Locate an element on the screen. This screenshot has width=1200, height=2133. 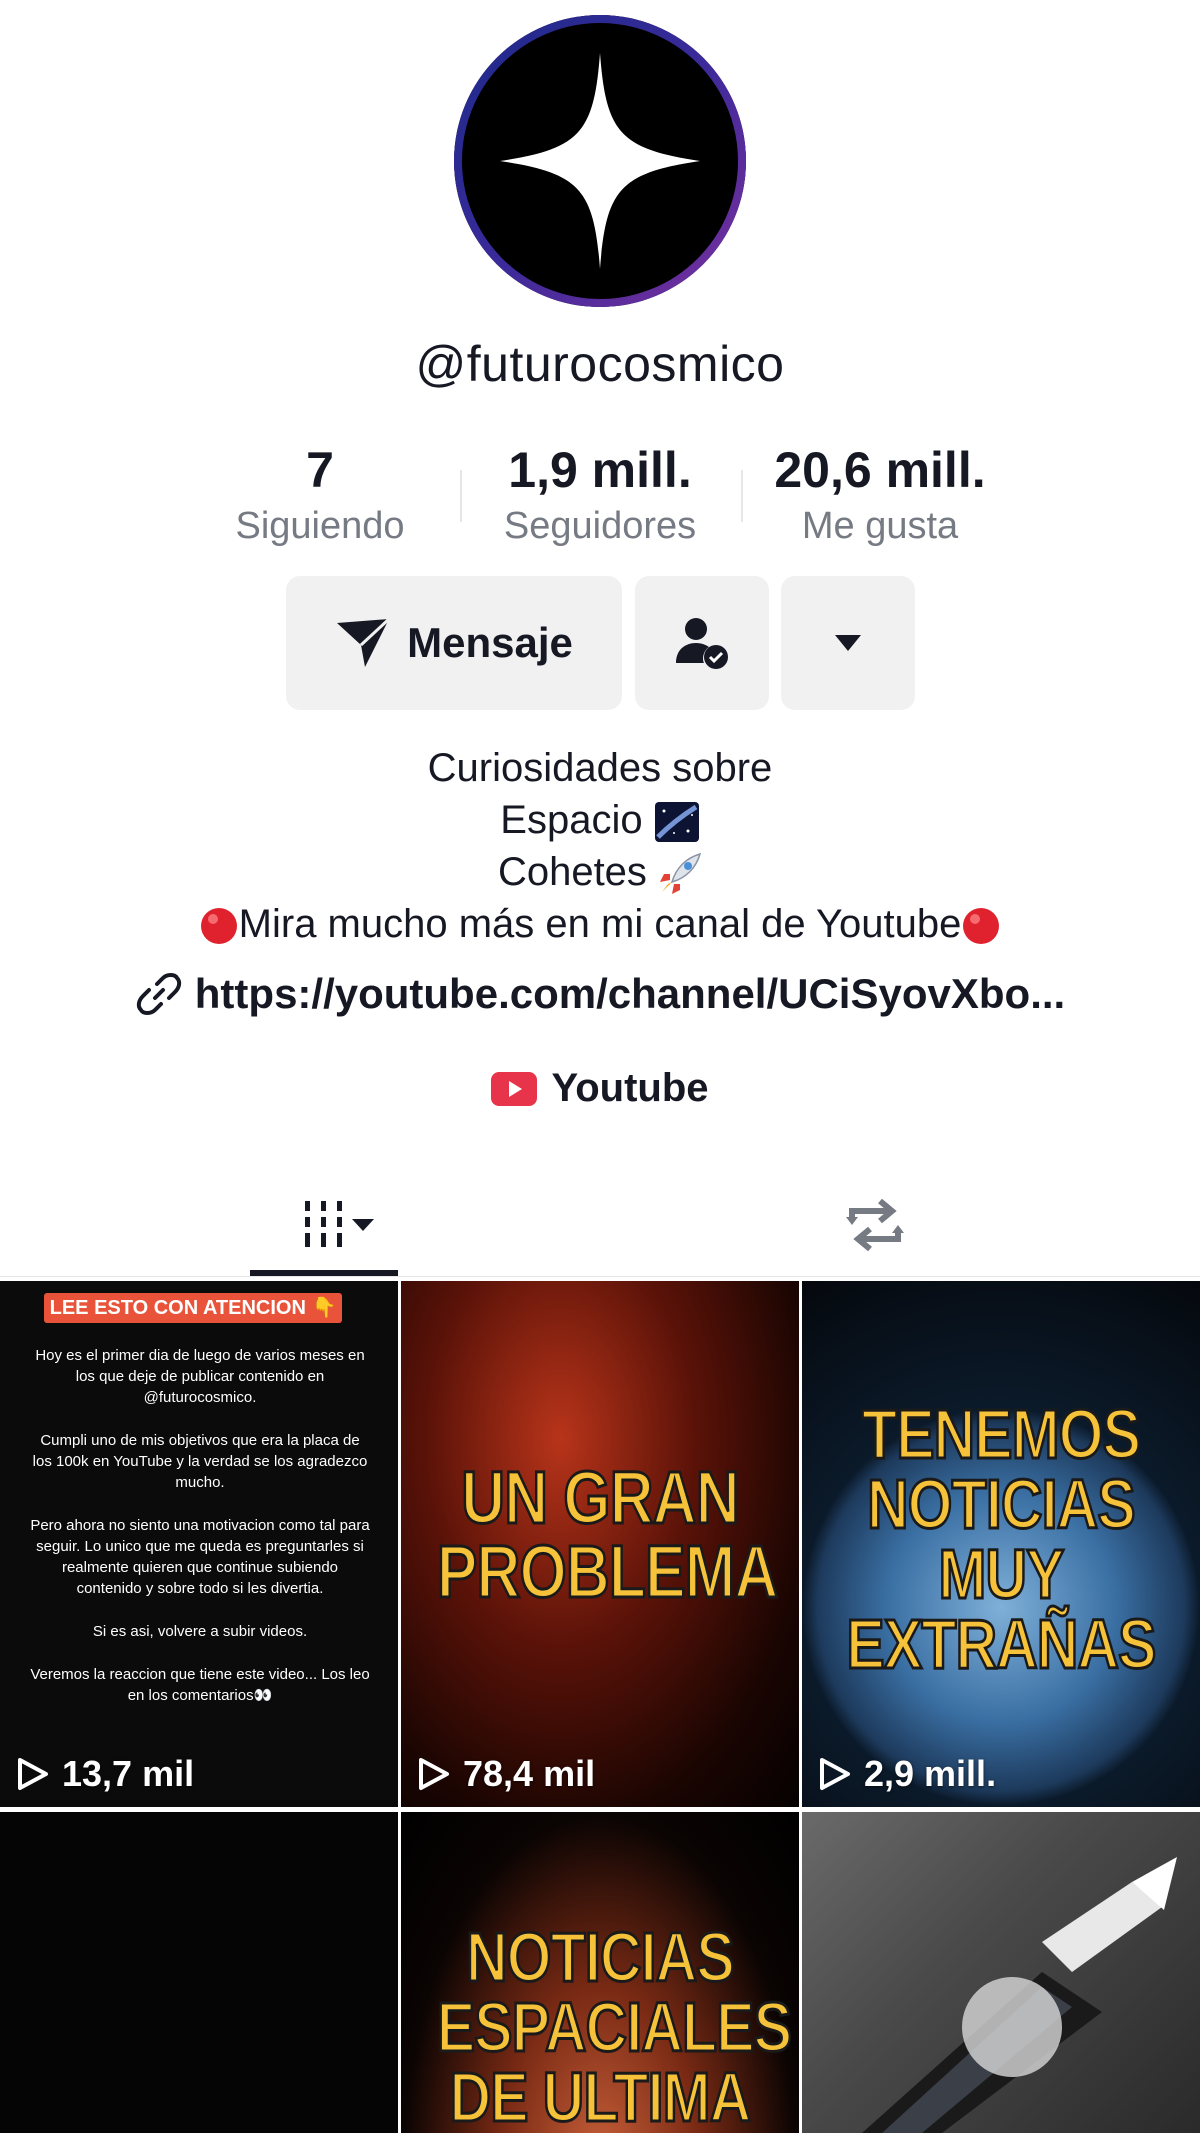
bio-line-rockets: Cohetes is located at coordinates (600, 872).